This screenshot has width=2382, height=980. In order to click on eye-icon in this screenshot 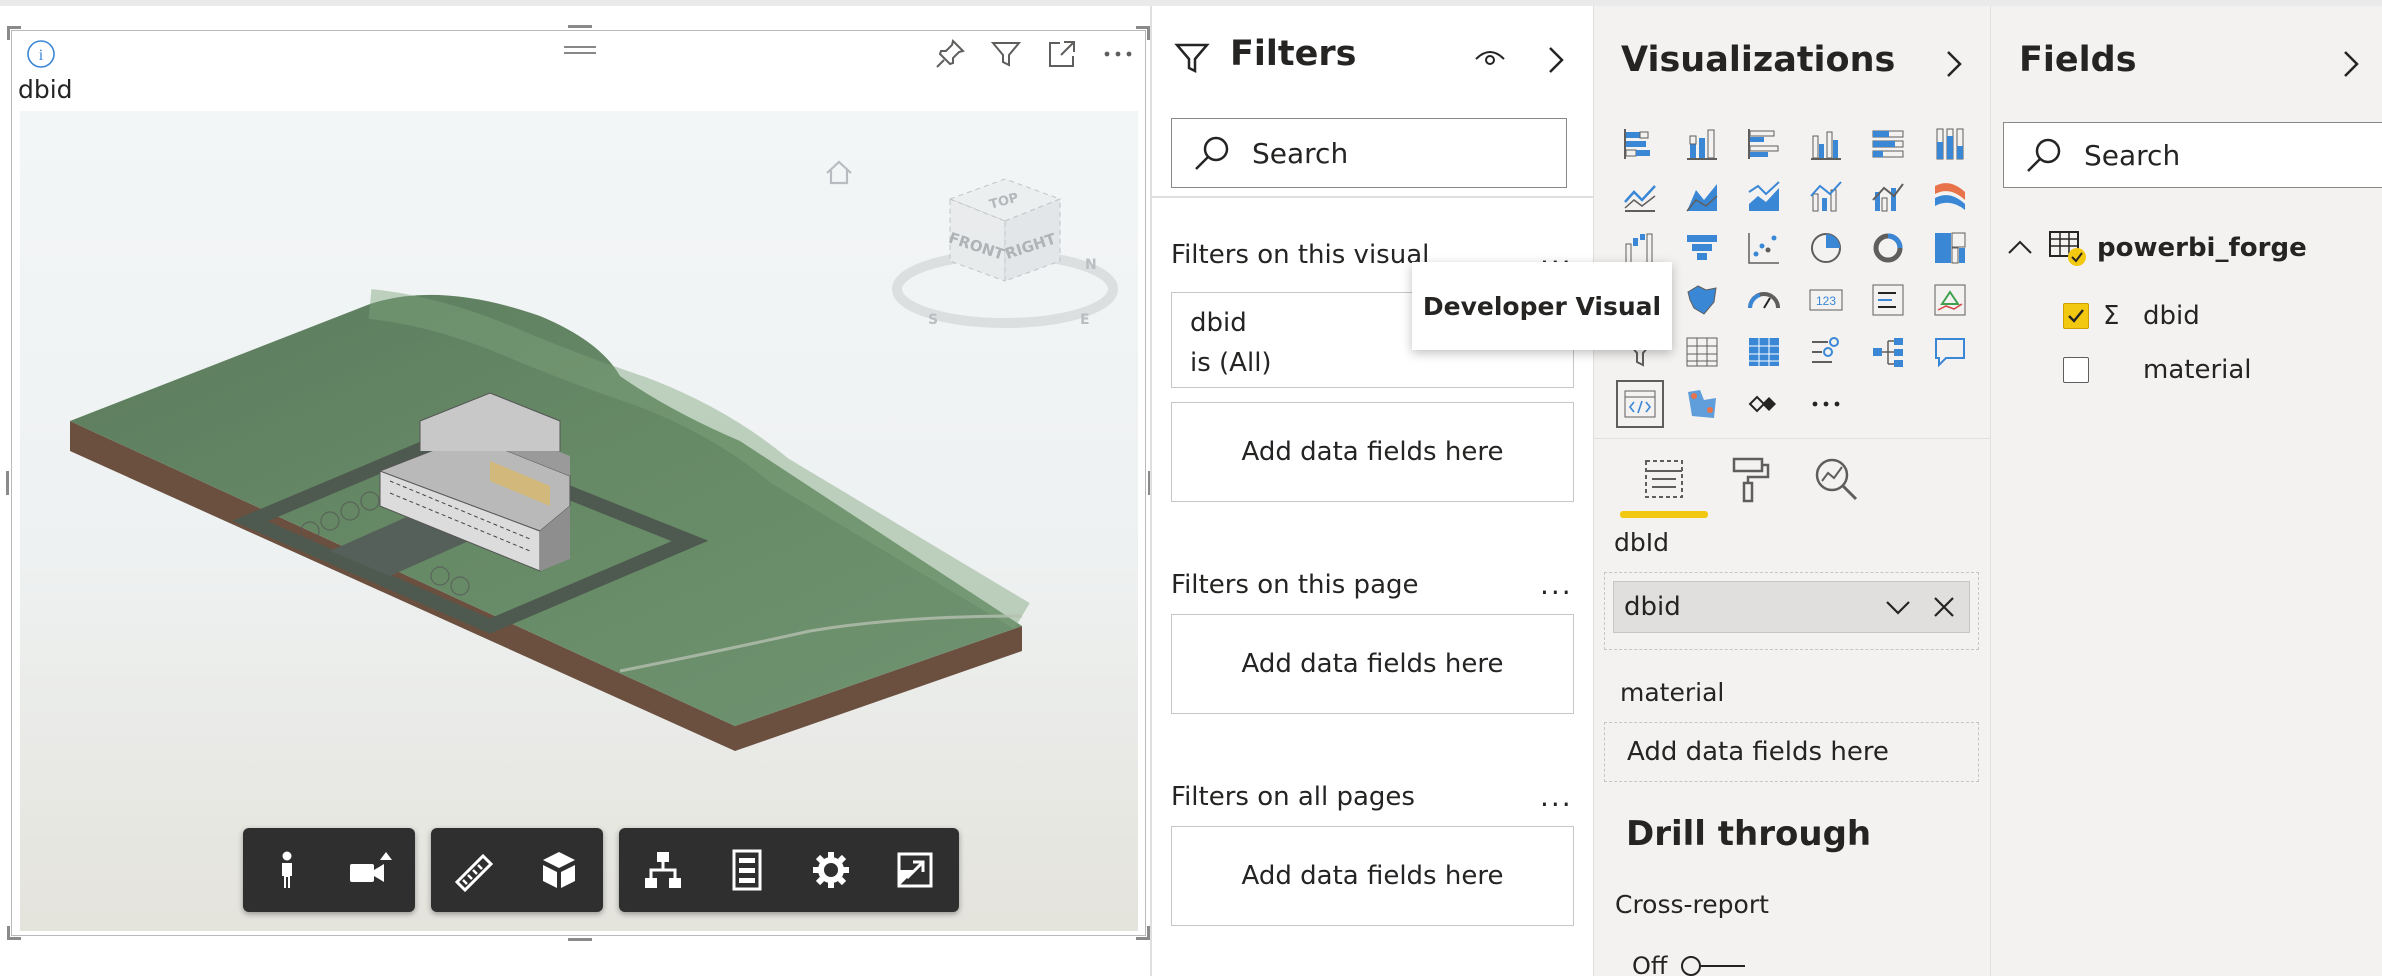, I will do `click(1490, 58)`.